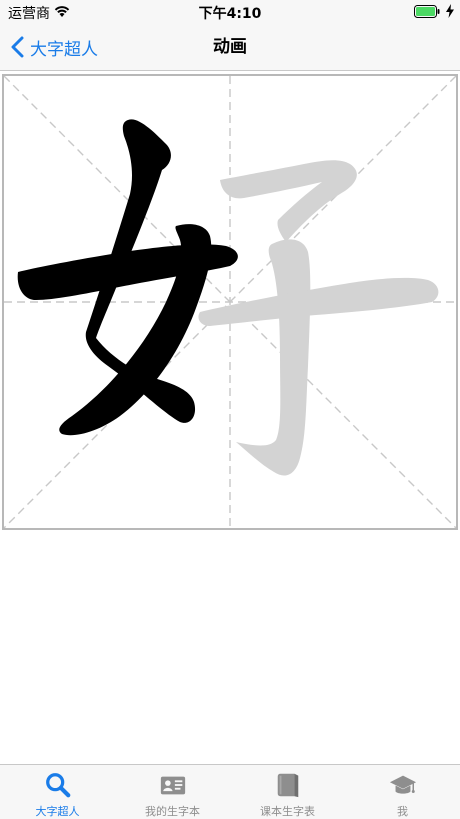 The width and height of the screenshot is (460, 819). I want to click on page-title: 动画, so click(230, 47).